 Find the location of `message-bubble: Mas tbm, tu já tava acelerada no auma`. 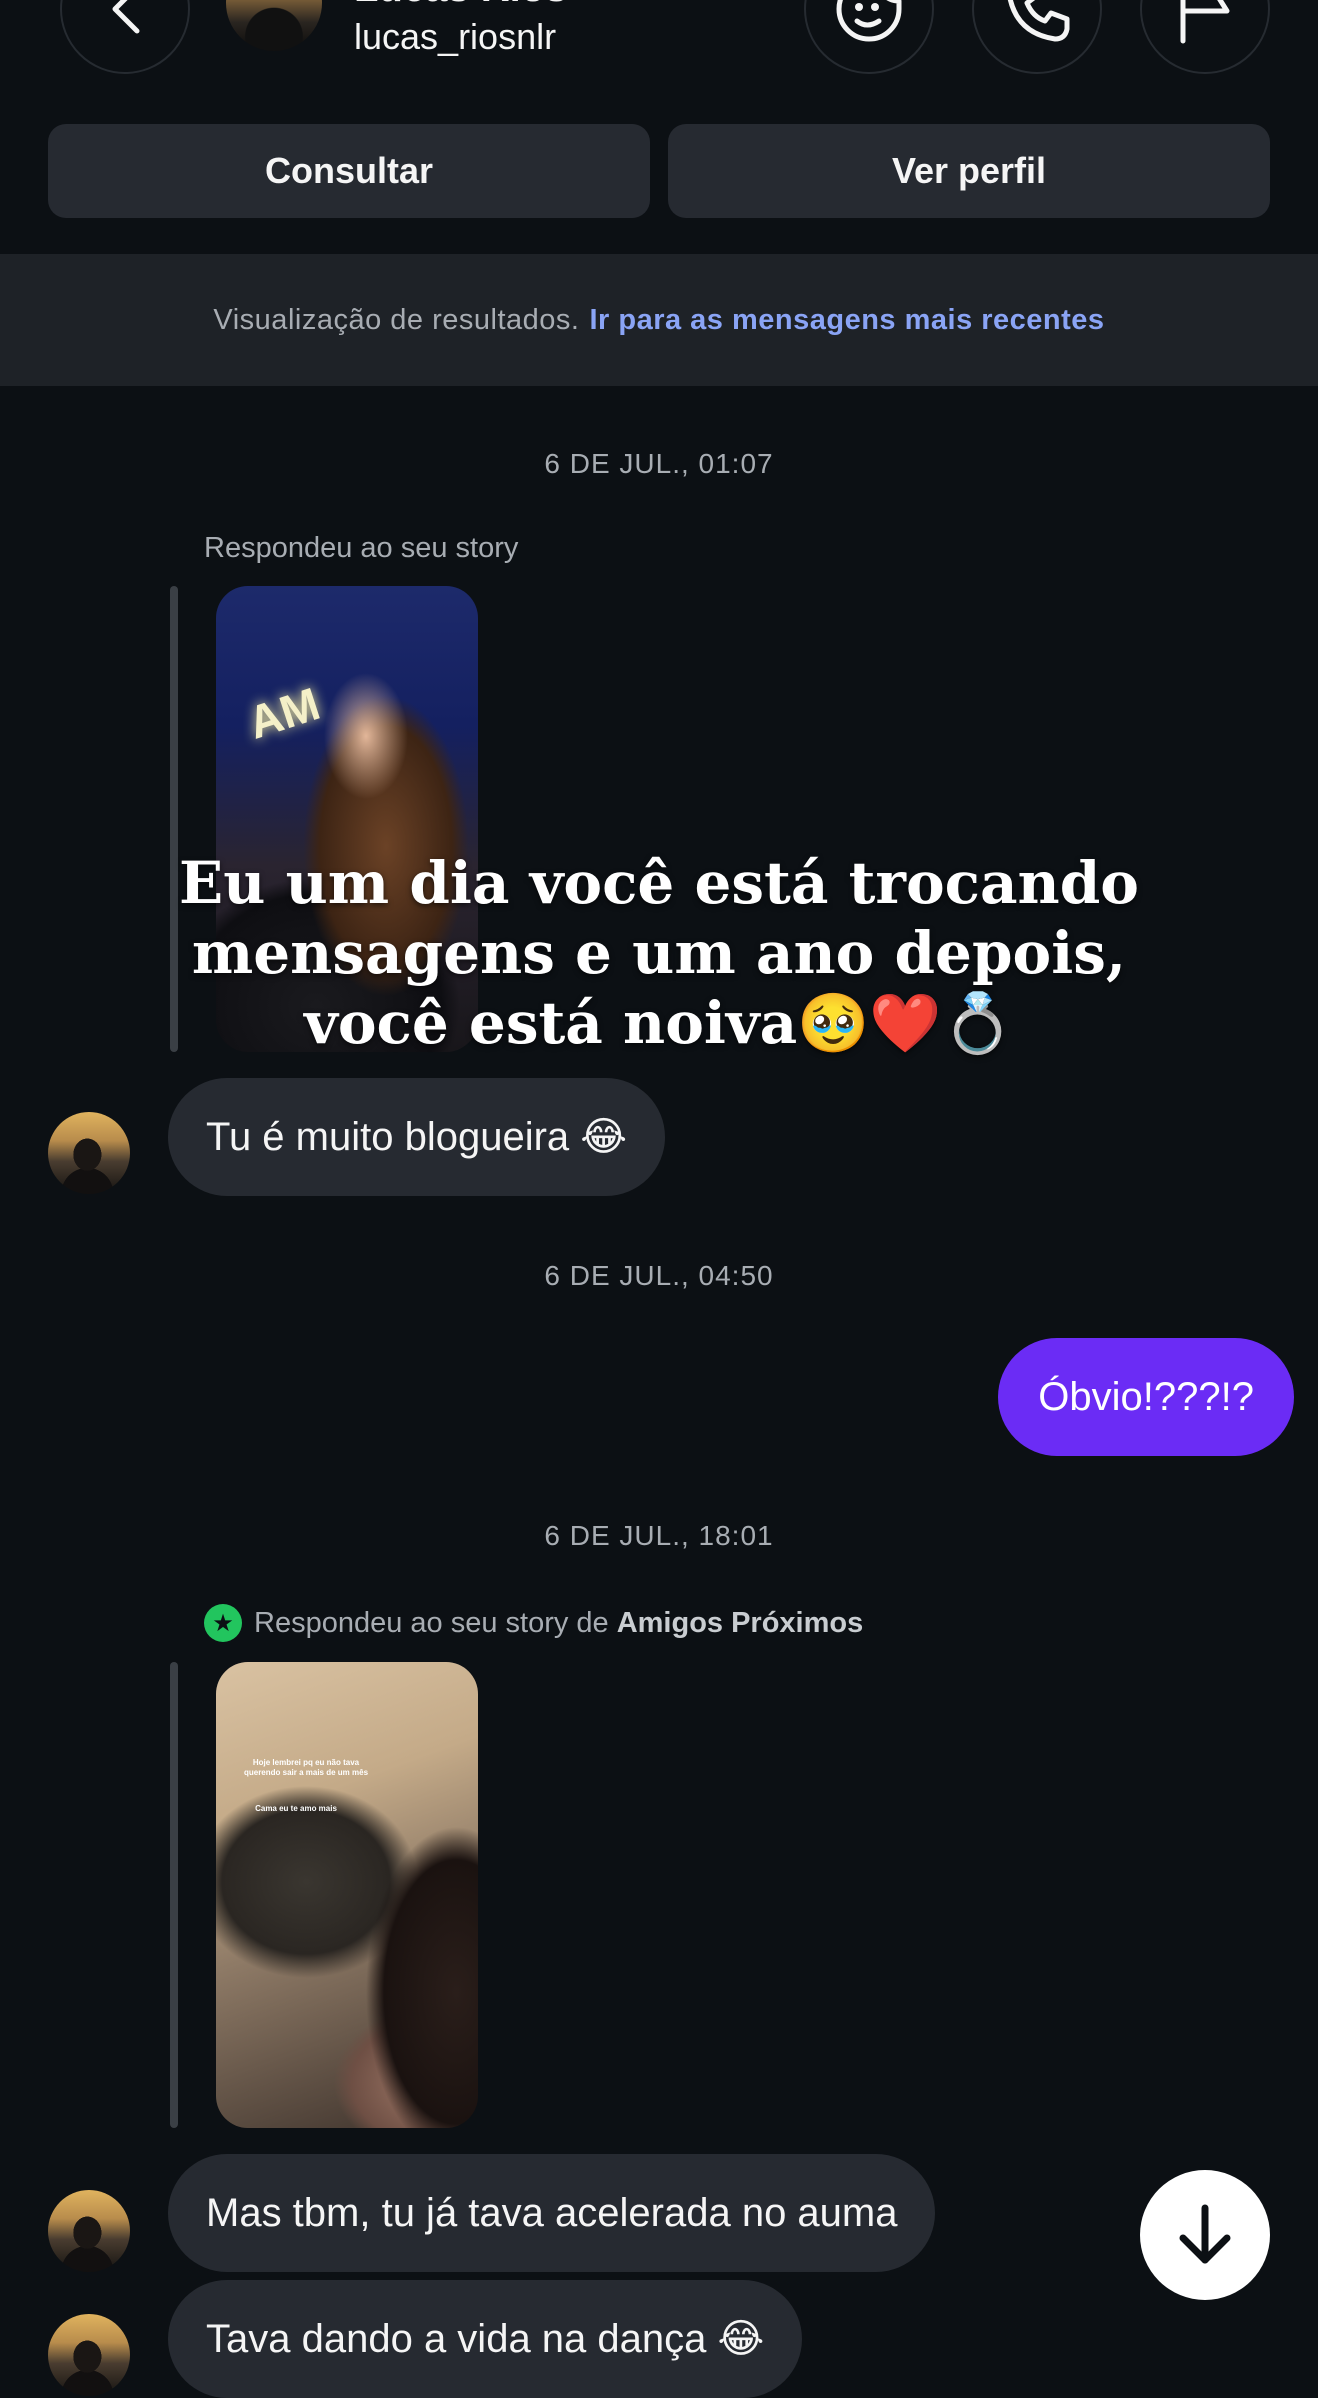

message-bubble: Mas tbm, tu já tava acelerada no auma is located at coordinates (552, 2213).